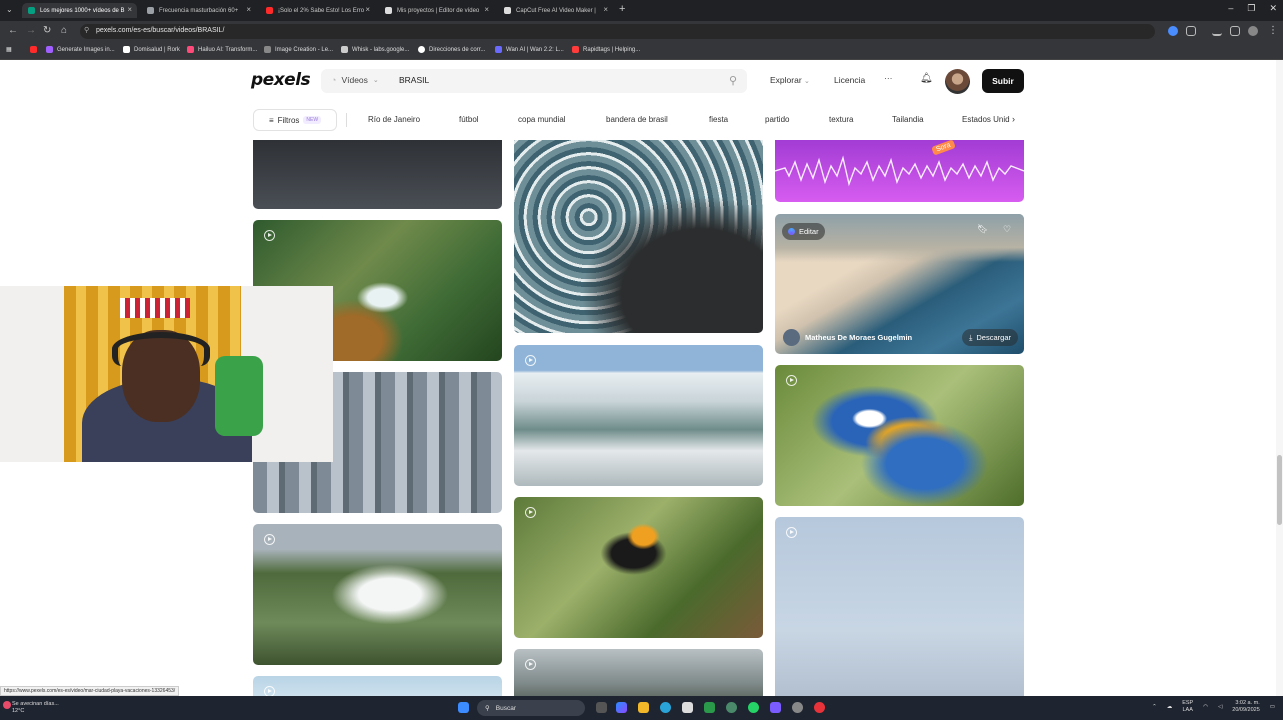  I want to click on upload-button: Subir, so click(1003, 81).